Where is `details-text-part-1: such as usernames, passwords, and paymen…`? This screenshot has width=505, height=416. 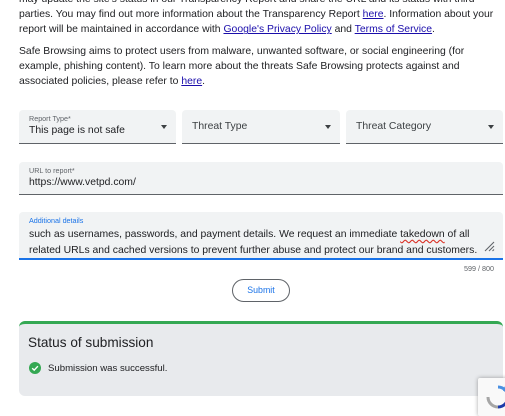 details-text-part-1: such as usernames, passwords, and paymen… is located at coordinates (215, 234).